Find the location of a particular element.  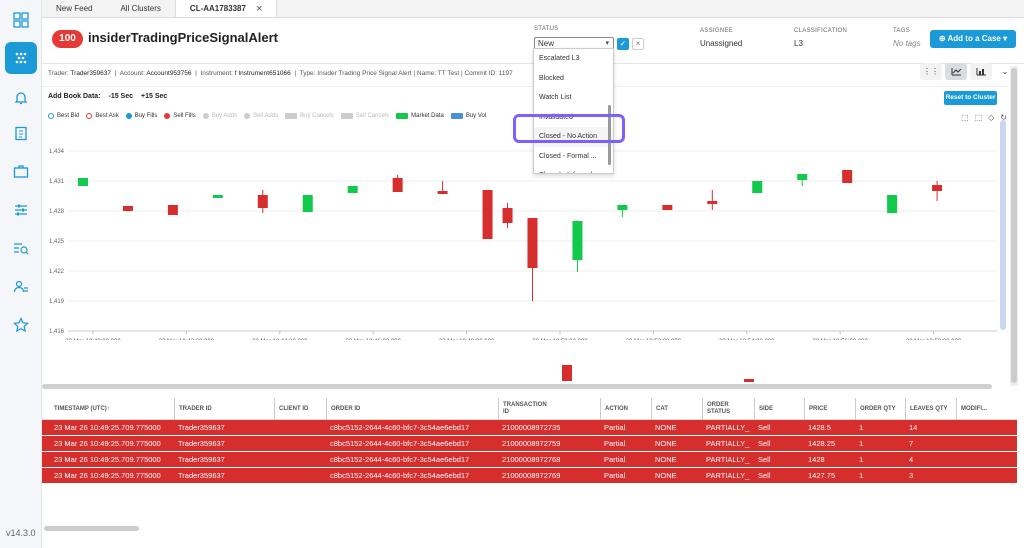

legend-item: Buy Adds is located at coordinates (220, 116).